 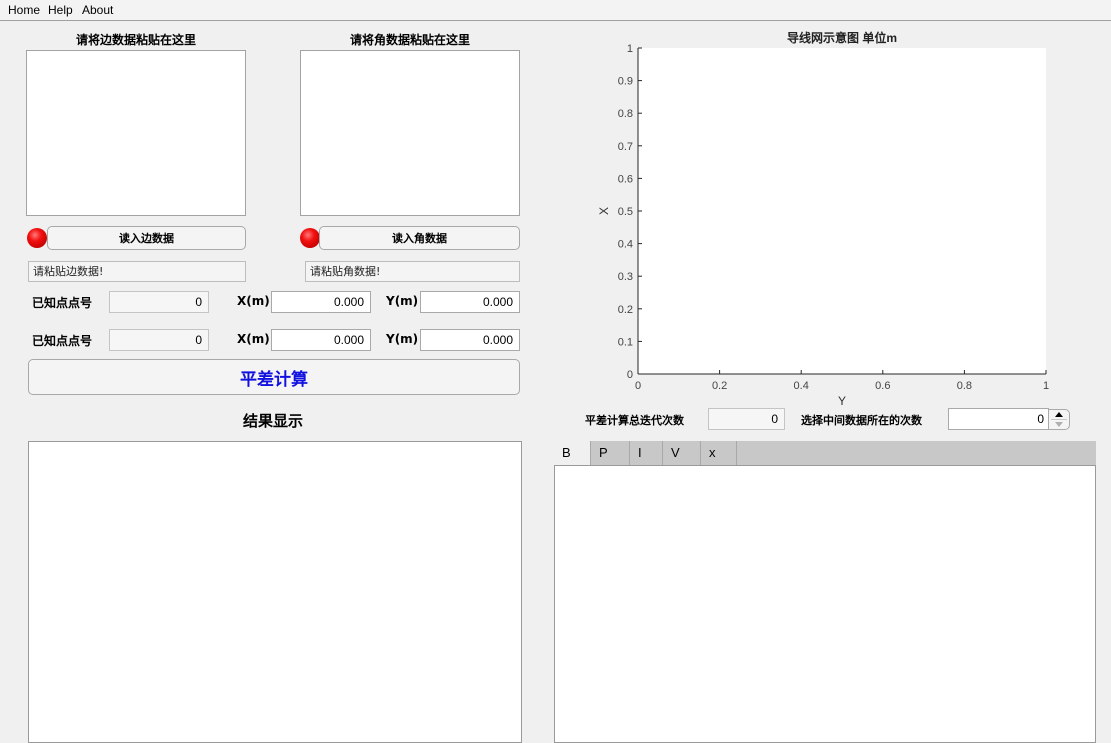 I want to click on y-tick-label: 0.4, so click(x=625, y=245).